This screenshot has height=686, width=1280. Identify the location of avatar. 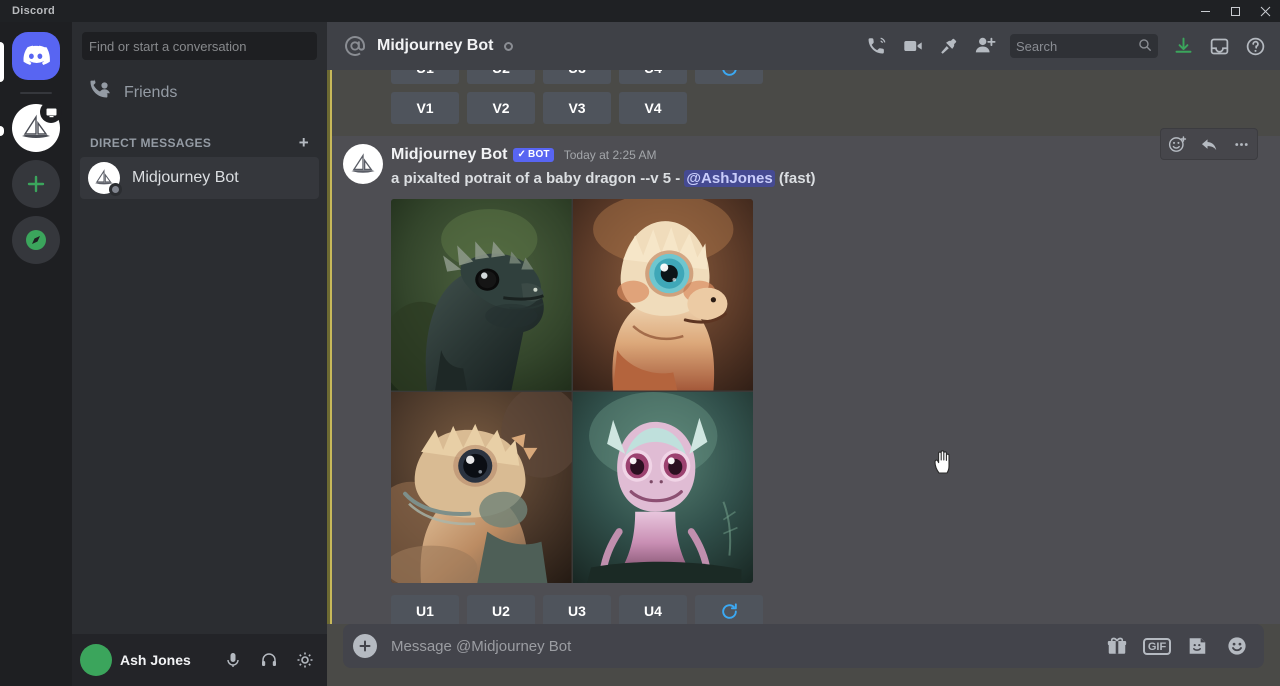
(105, 179).